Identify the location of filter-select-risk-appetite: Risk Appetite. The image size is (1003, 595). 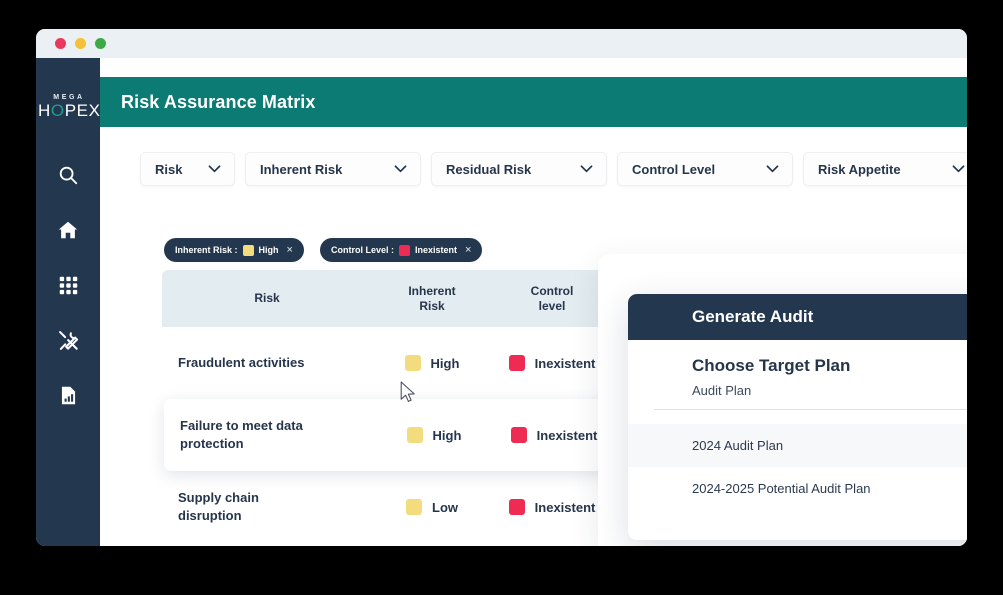
(885, 169).